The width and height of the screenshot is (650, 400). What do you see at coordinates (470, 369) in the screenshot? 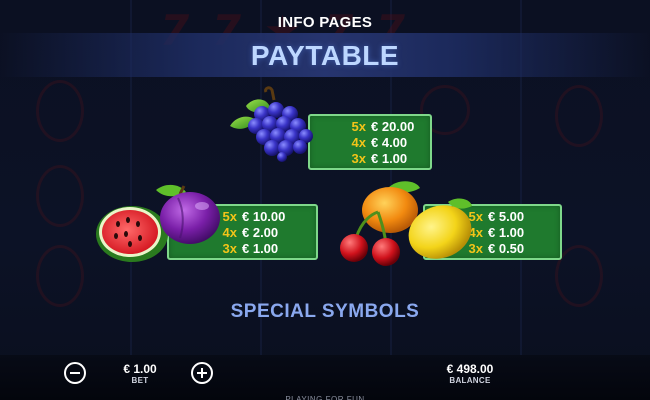
I see `balance-value: € 498.00` at bounding box center [470, 369].